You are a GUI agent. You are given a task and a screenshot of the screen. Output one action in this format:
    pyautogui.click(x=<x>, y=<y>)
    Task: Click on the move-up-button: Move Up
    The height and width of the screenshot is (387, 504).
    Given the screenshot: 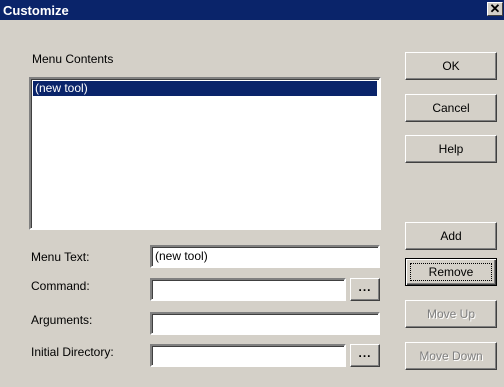 What is the action you would take?
    pyautogui.click(x=451, y=314)
    